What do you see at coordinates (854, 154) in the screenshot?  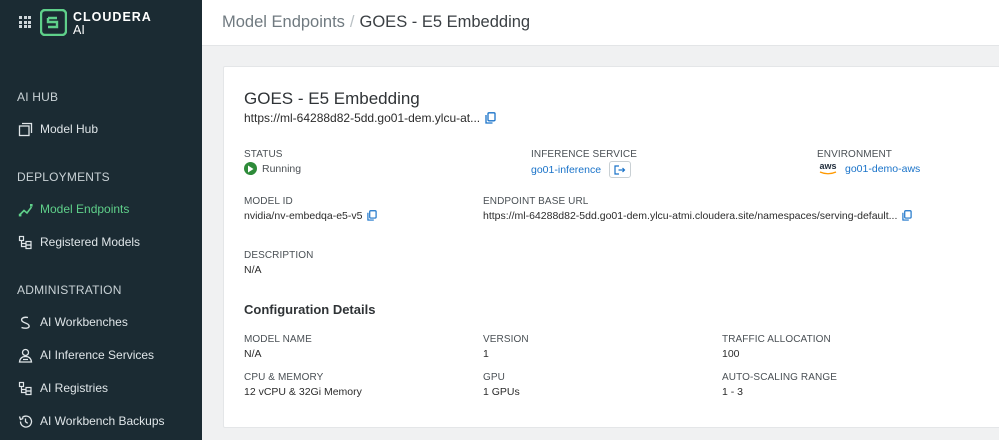 I see `environment-label: ENVIRONMENT` at bounding box center [854, 154].